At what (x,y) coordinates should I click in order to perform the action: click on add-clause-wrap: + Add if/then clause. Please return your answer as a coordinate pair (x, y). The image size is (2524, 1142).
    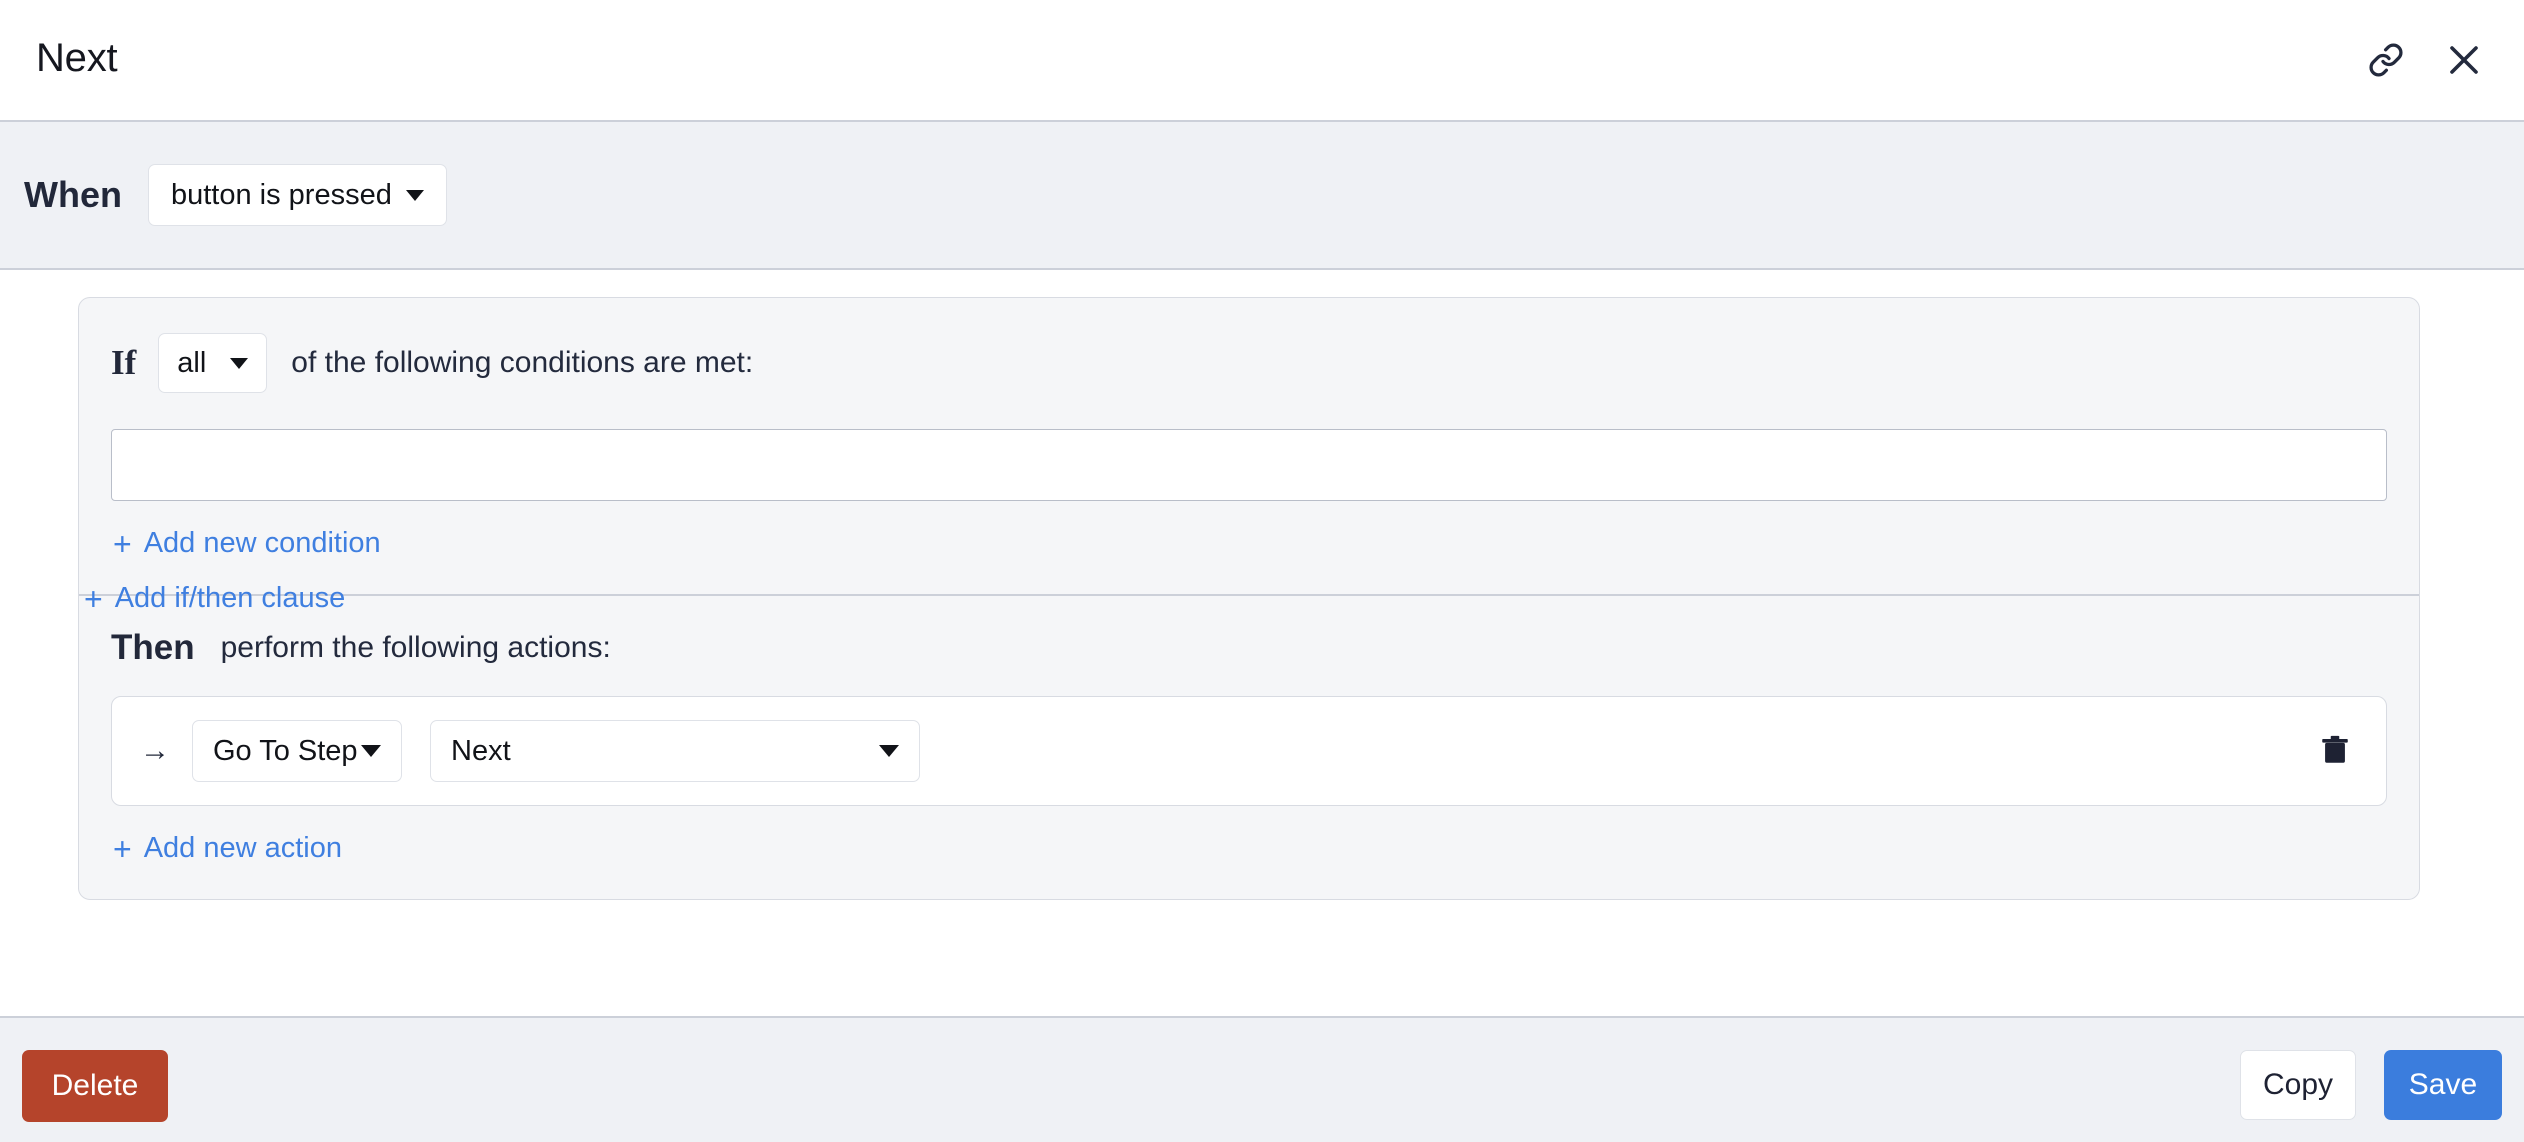
    Looking at the image, I should click on (214, 598).